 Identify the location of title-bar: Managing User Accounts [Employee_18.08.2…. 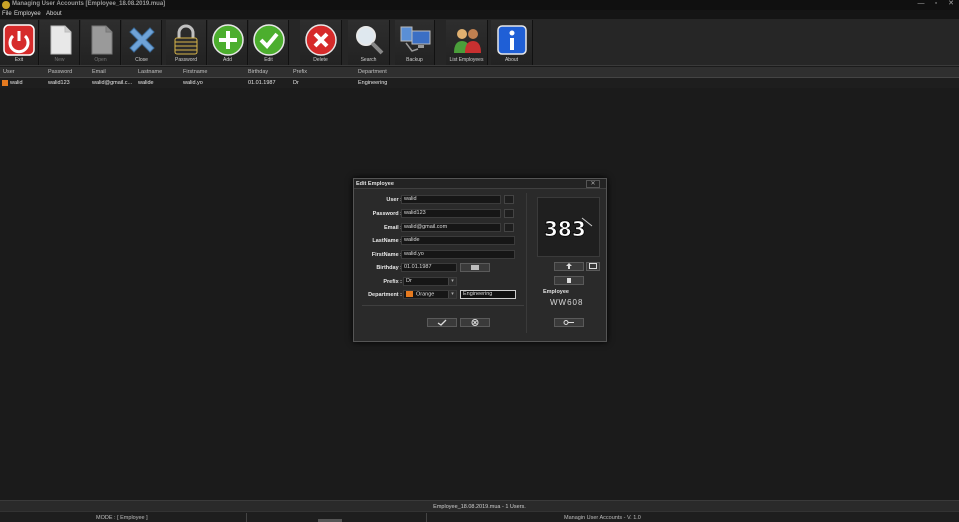
(479, 5).